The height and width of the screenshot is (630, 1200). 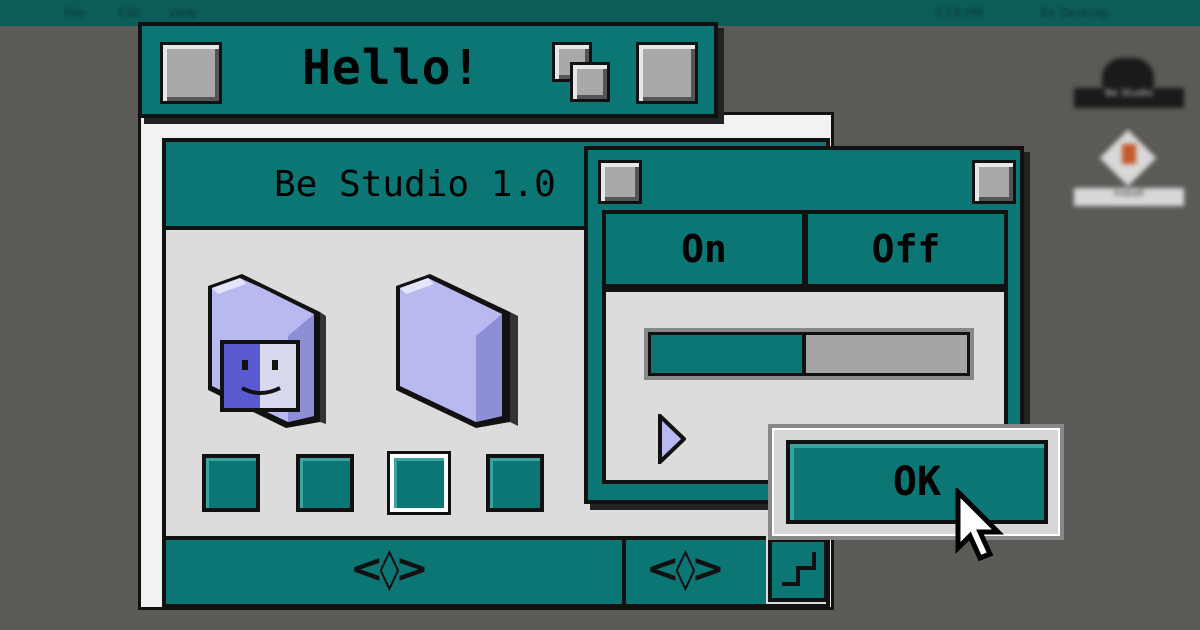 What do you see at coordinates (1129, 167) in the screenshot?
I see `desktop-icon-install: Install` at bounding box center [1129, 167].